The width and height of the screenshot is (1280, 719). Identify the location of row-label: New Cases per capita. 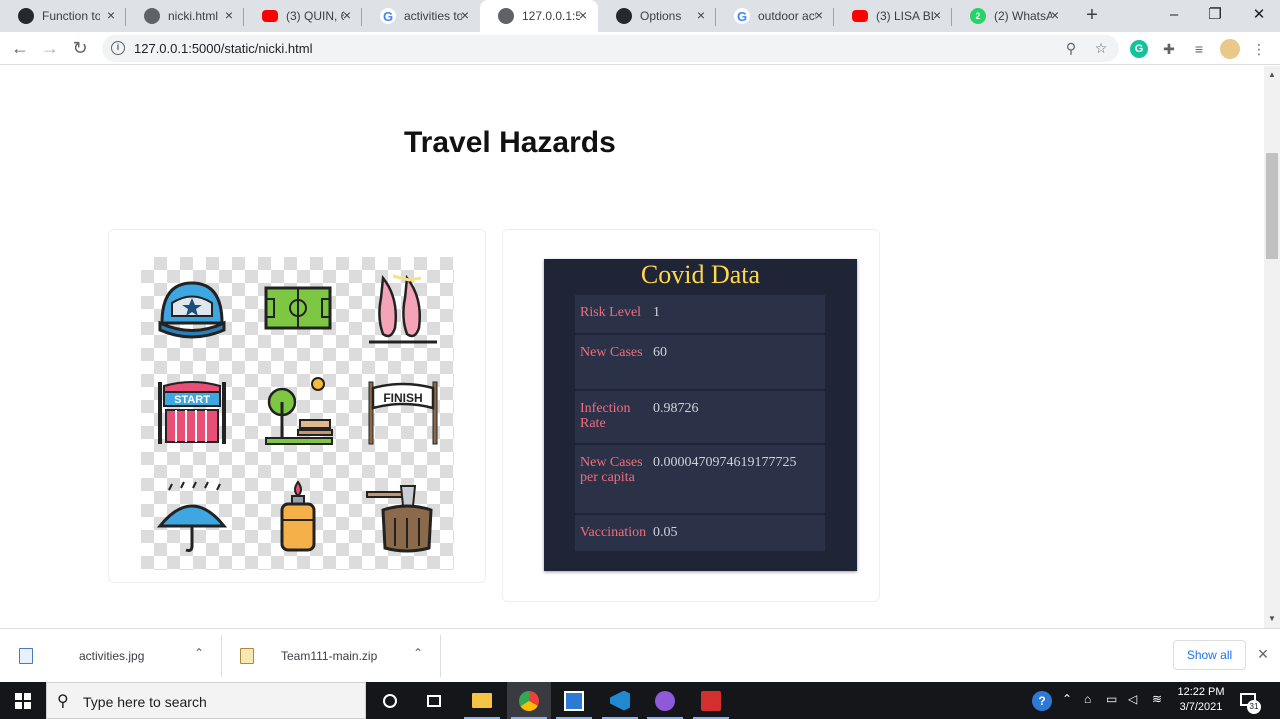
(611, 470).